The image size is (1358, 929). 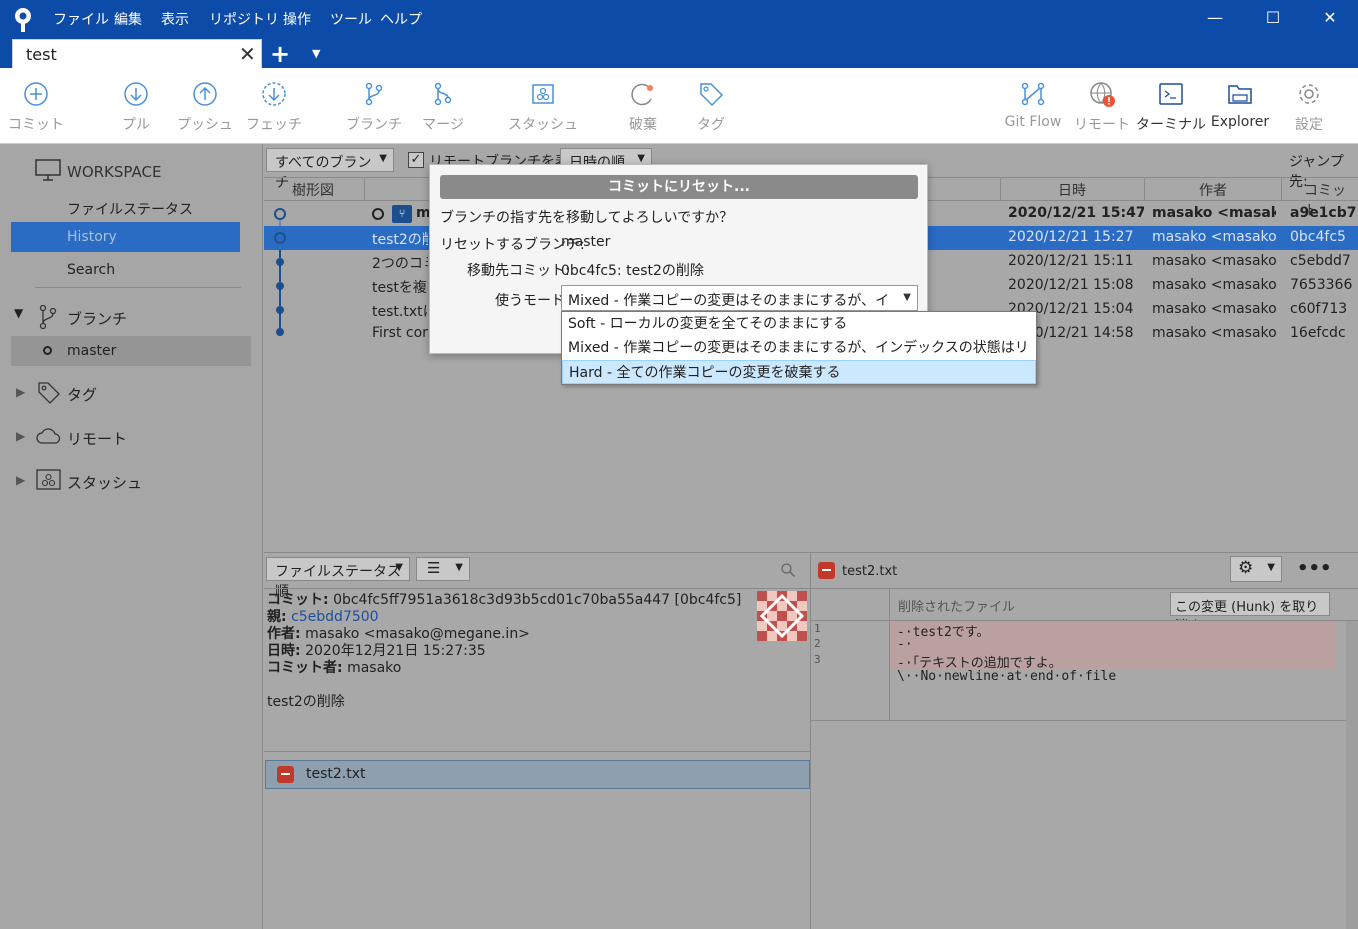 What do you see at coordinates (788, 570) in the screenshot?
I see `search-icon` at bounding box center [788, 570].